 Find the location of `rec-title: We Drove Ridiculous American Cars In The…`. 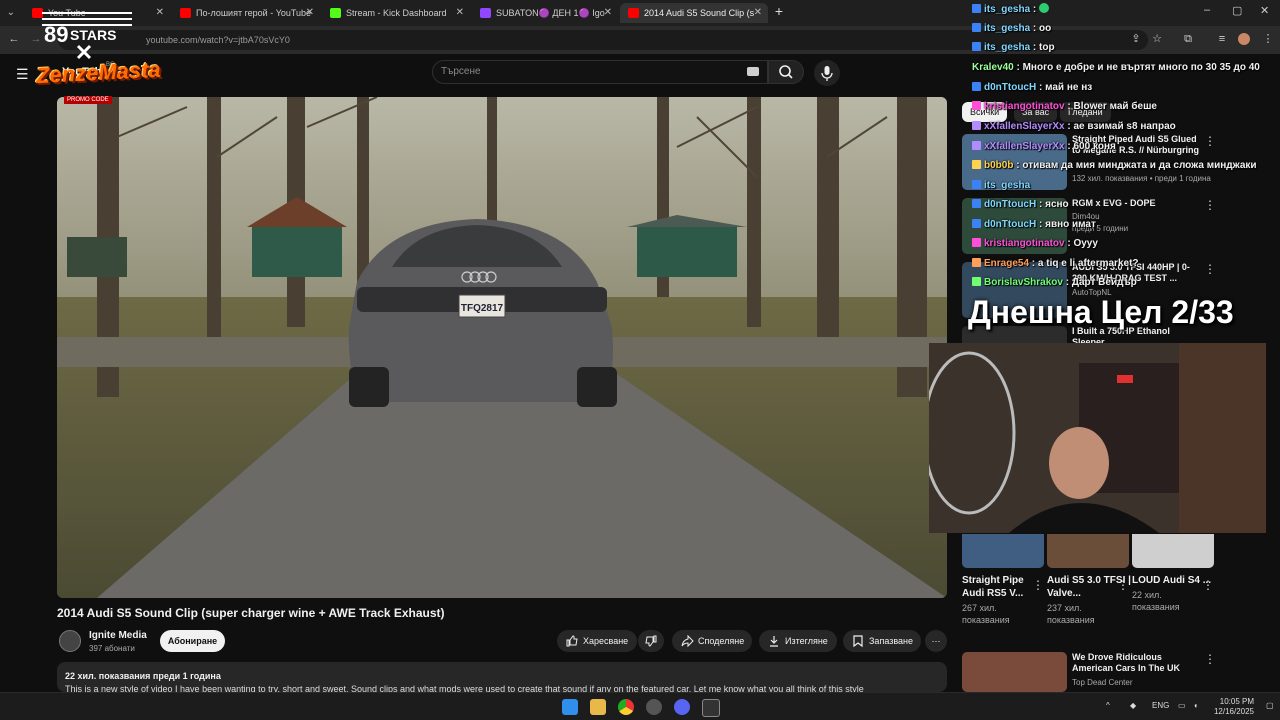

rec-title: We Drove Ridiculous American Cars In The… is located at coordinates (1126, 662).